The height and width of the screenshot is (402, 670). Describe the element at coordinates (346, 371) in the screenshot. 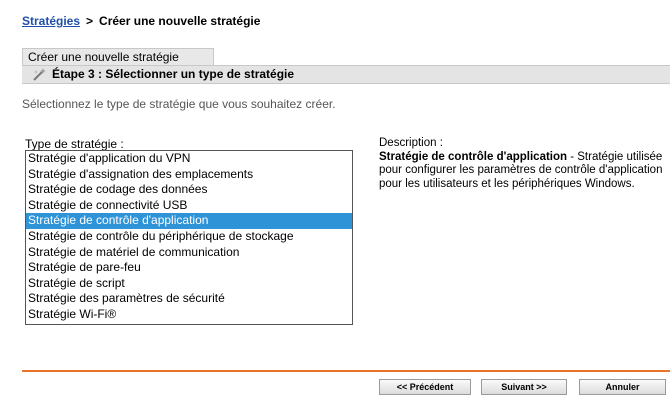

I see `footer-divider` at that location.